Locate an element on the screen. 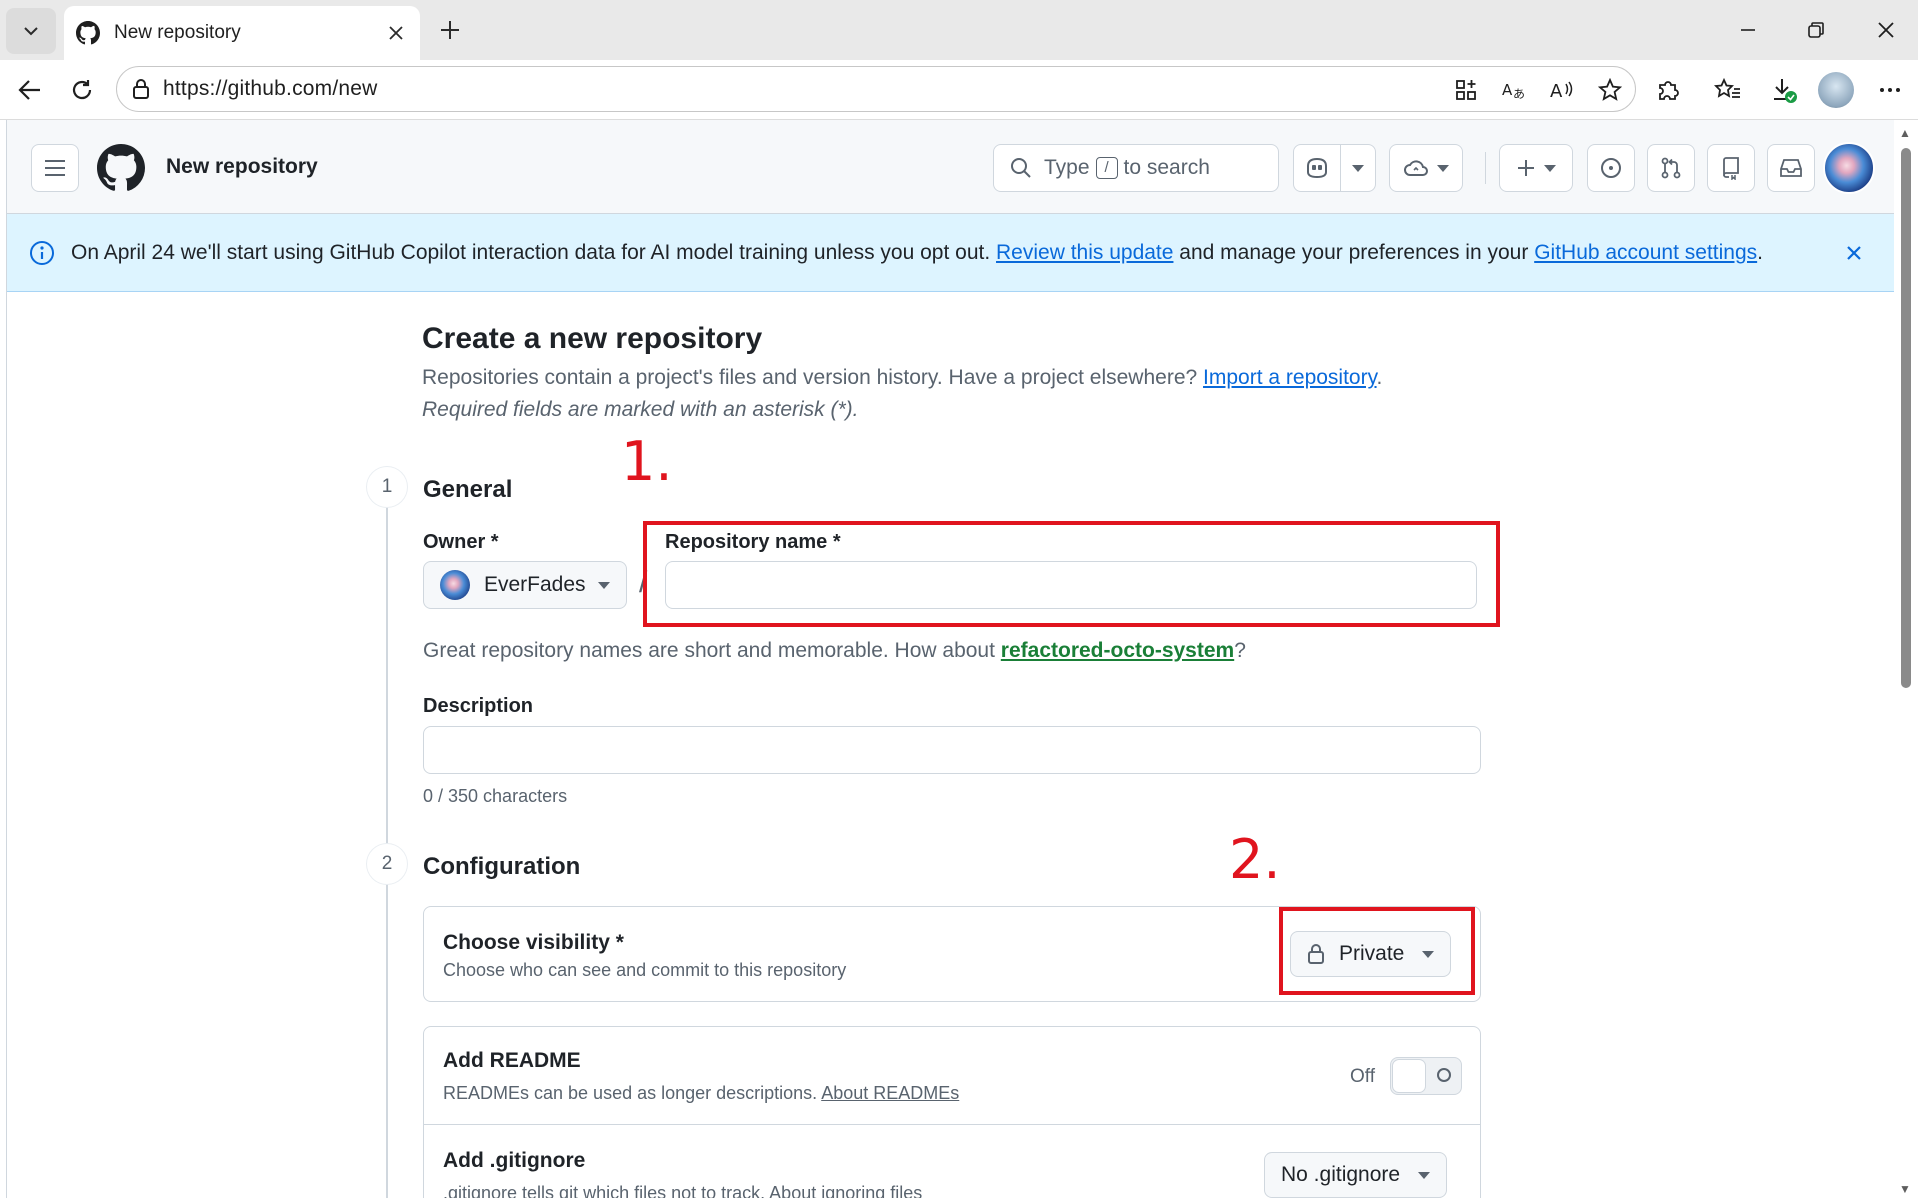 The width and height of the screenshot is (1918, 1198). back-button is located at coordinates (30, 90).